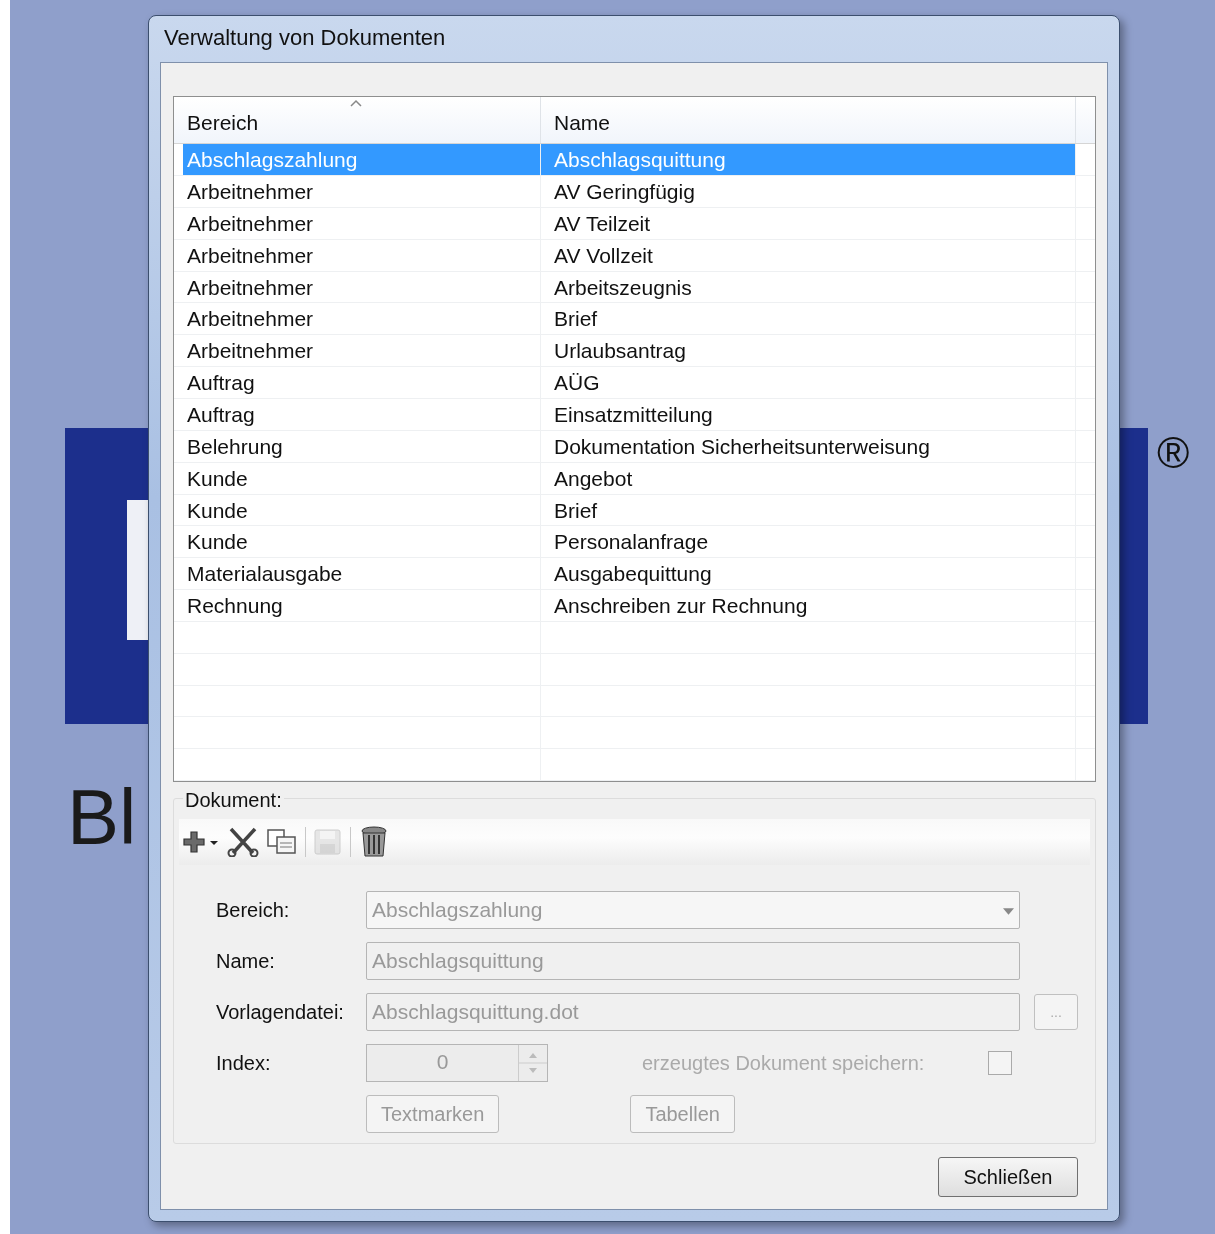 Image resolution: width=1215 pixels, height=1234 pixels. I want to click on table-row: Kunde Brief, so click(634, 510).